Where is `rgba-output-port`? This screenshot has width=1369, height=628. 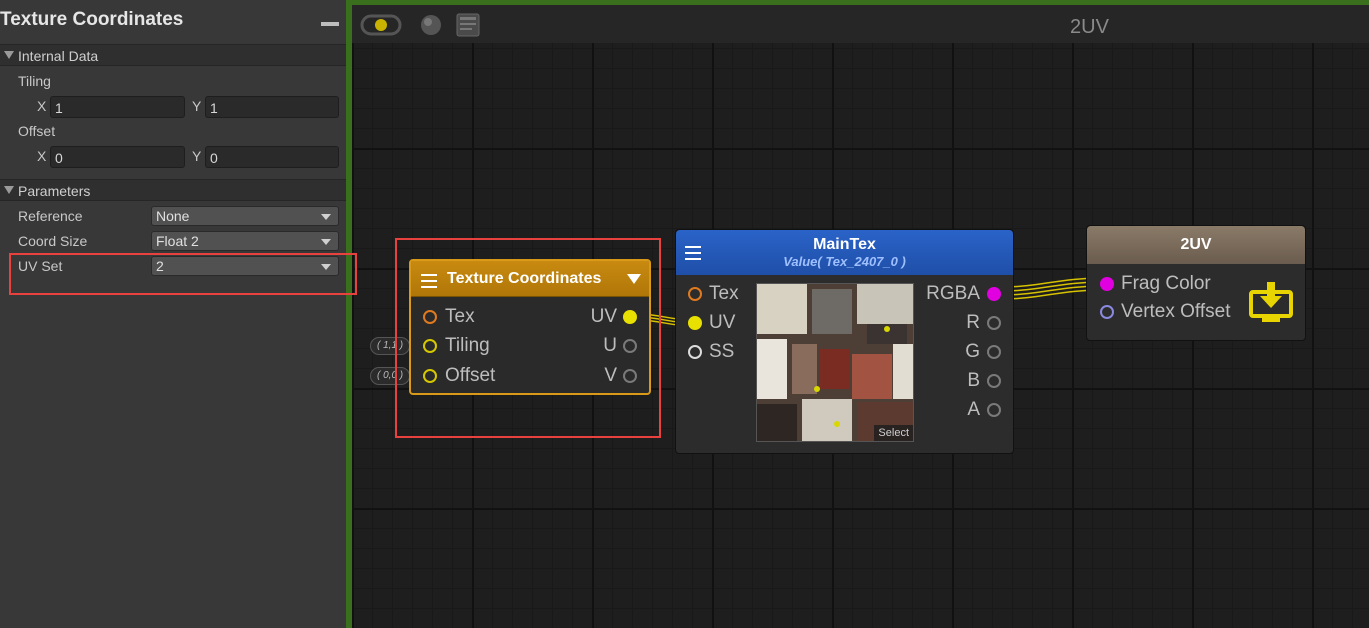
rgba-output-port is located at coordinates (994, 294).